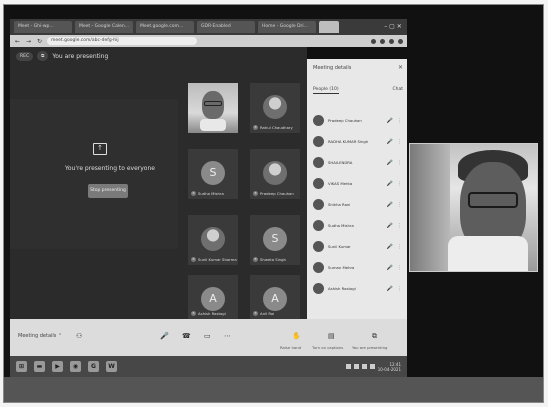 Image resolution: width=548 pixels, height=407 pixels. I want to click on url-field: meet.google.com/abc-defg-hij, so click(122, 41).